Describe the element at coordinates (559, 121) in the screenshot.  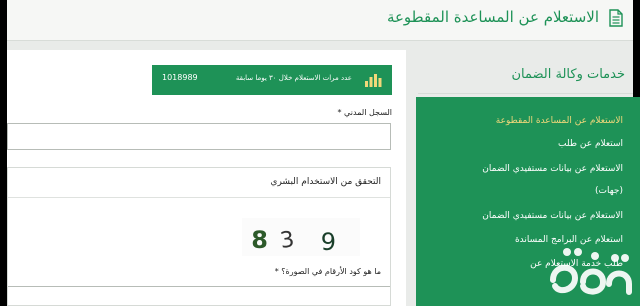
I see `sidebar-item-lump-sum-inquiry: الاستعلام عن المساعدة المقطوعة` at that location.